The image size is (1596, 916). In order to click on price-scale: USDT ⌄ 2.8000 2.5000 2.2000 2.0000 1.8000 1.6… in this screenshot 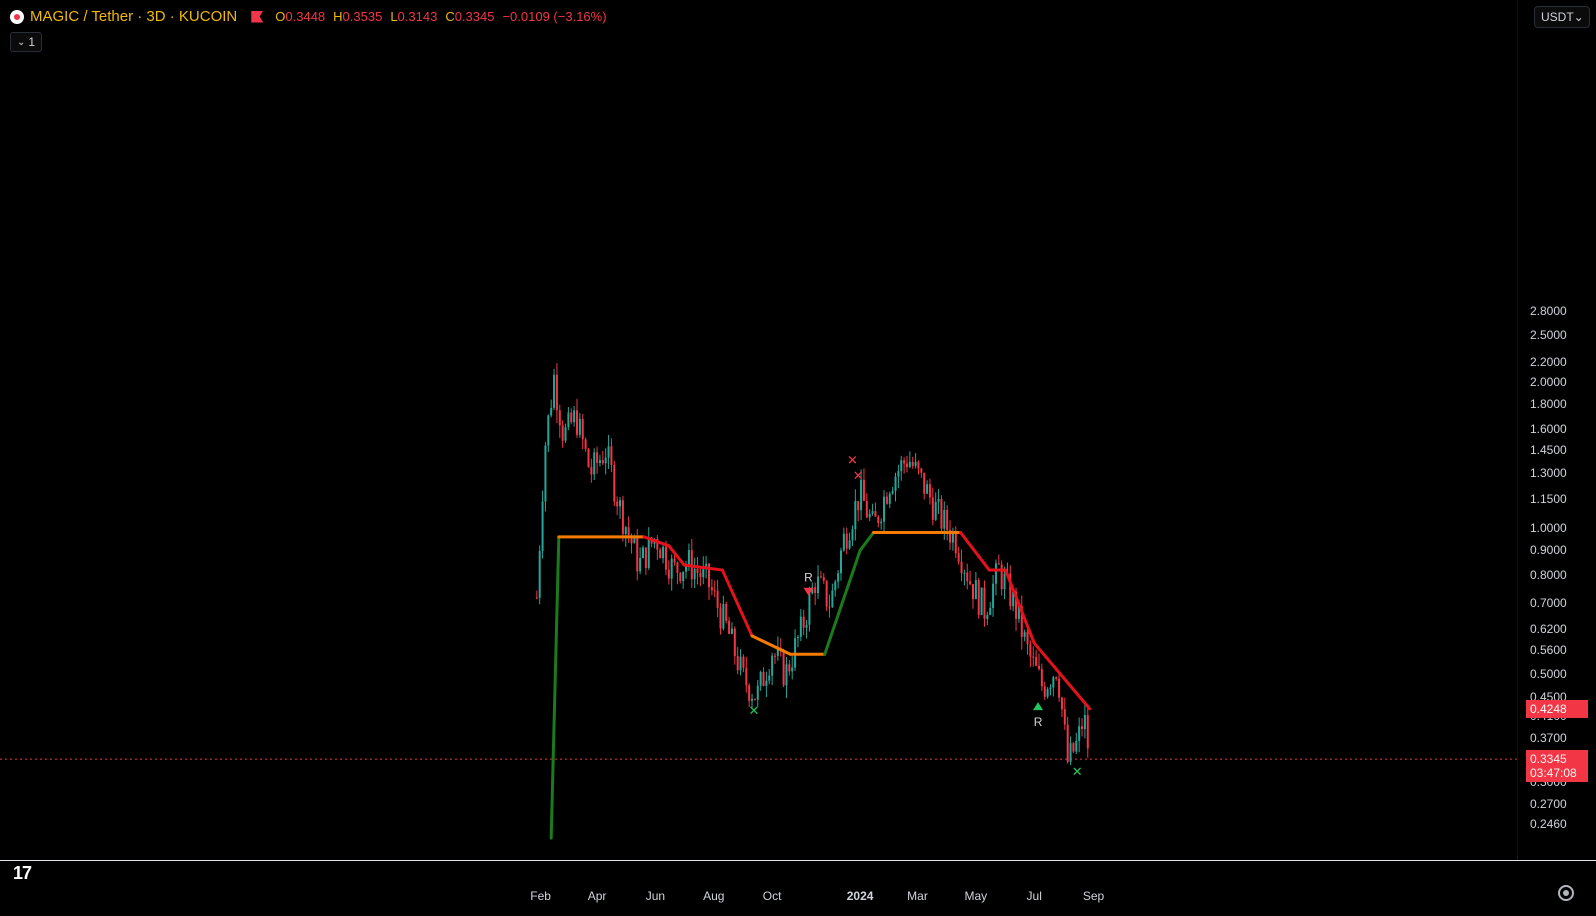, I will do `click(1556, 430)`.